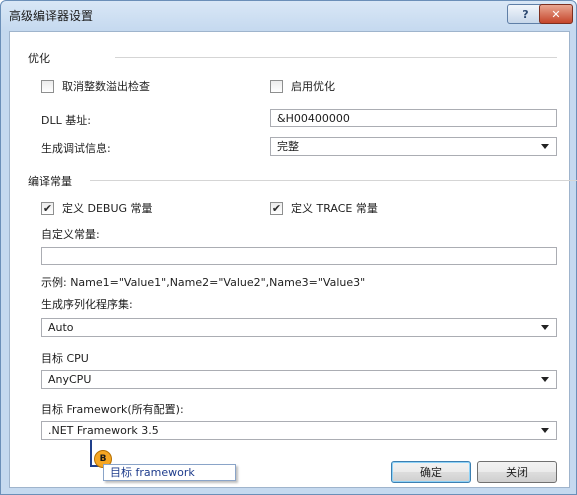 The image size is (577, 495). What do you see at coordinates (288, 146) in the screenshot?
I see `debug-info-value: 完整` at bounding box center [288, 146].